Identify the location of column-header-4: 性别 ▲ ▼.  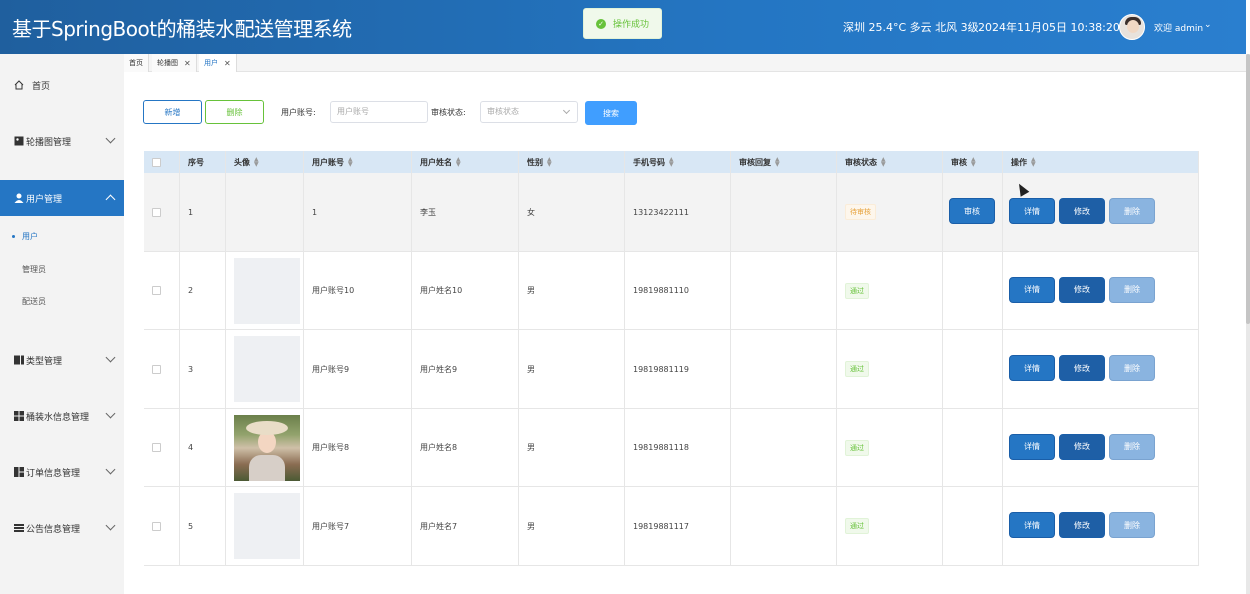
(572, 162).